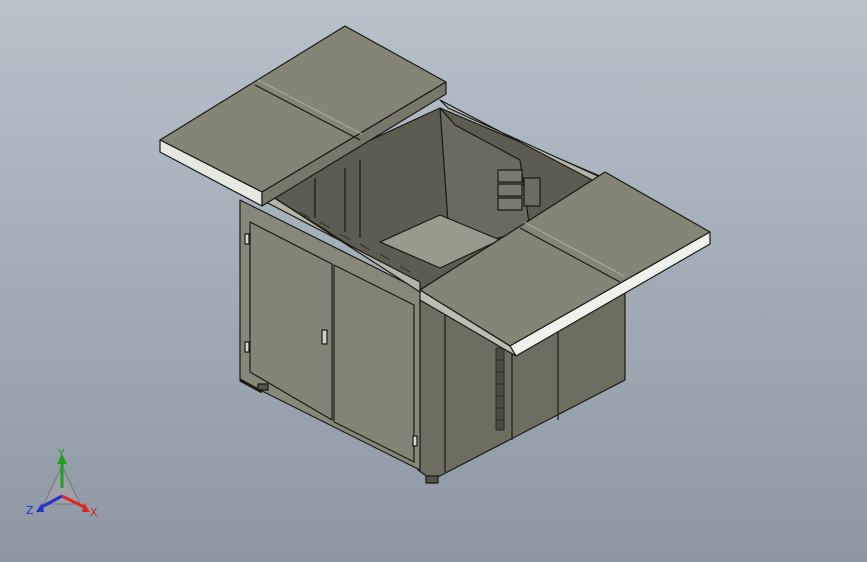 Image resolution: width=867 pixels, height=562 pixels. I want to click on cable-track, so click(500, 389).